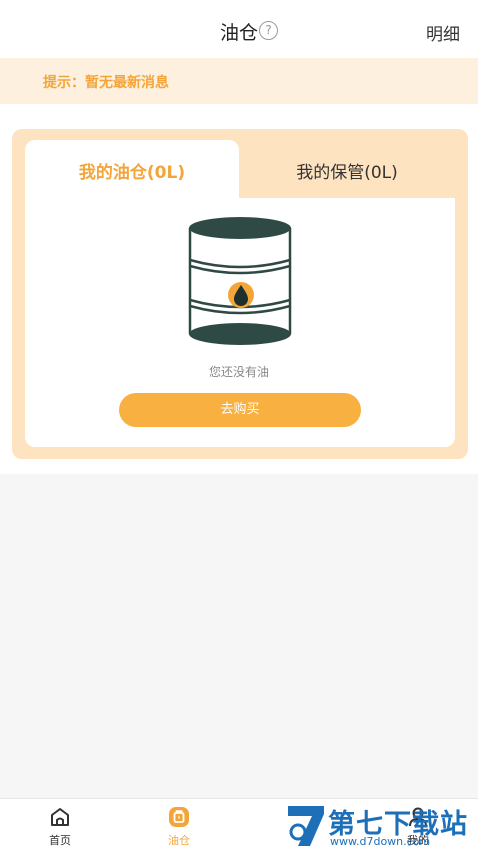  Describe the element at coordinates (179, 840) in the screenshot. I see `tabbar-label-oil-tank: 油仓` at that location.